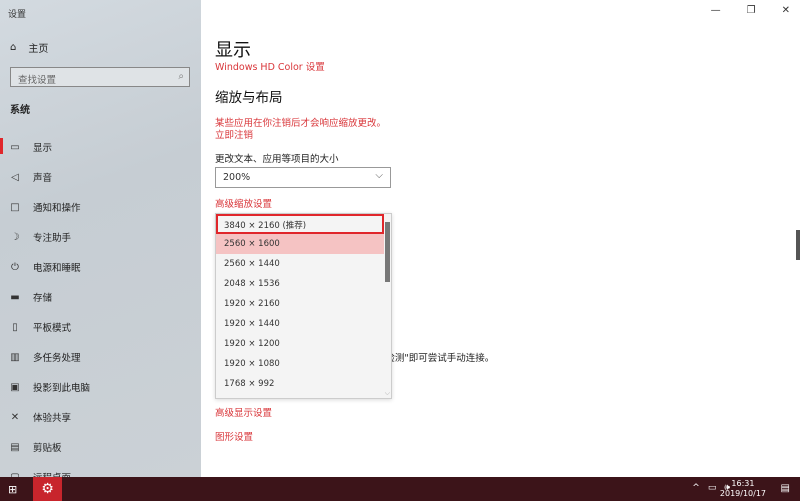 The width and height of the screenshot is (800, 501). What do you see at coordinates (100, 147) in the screenshot?
I see `sidebar-item: ▭ 显示` at bounding box center [100, 147].